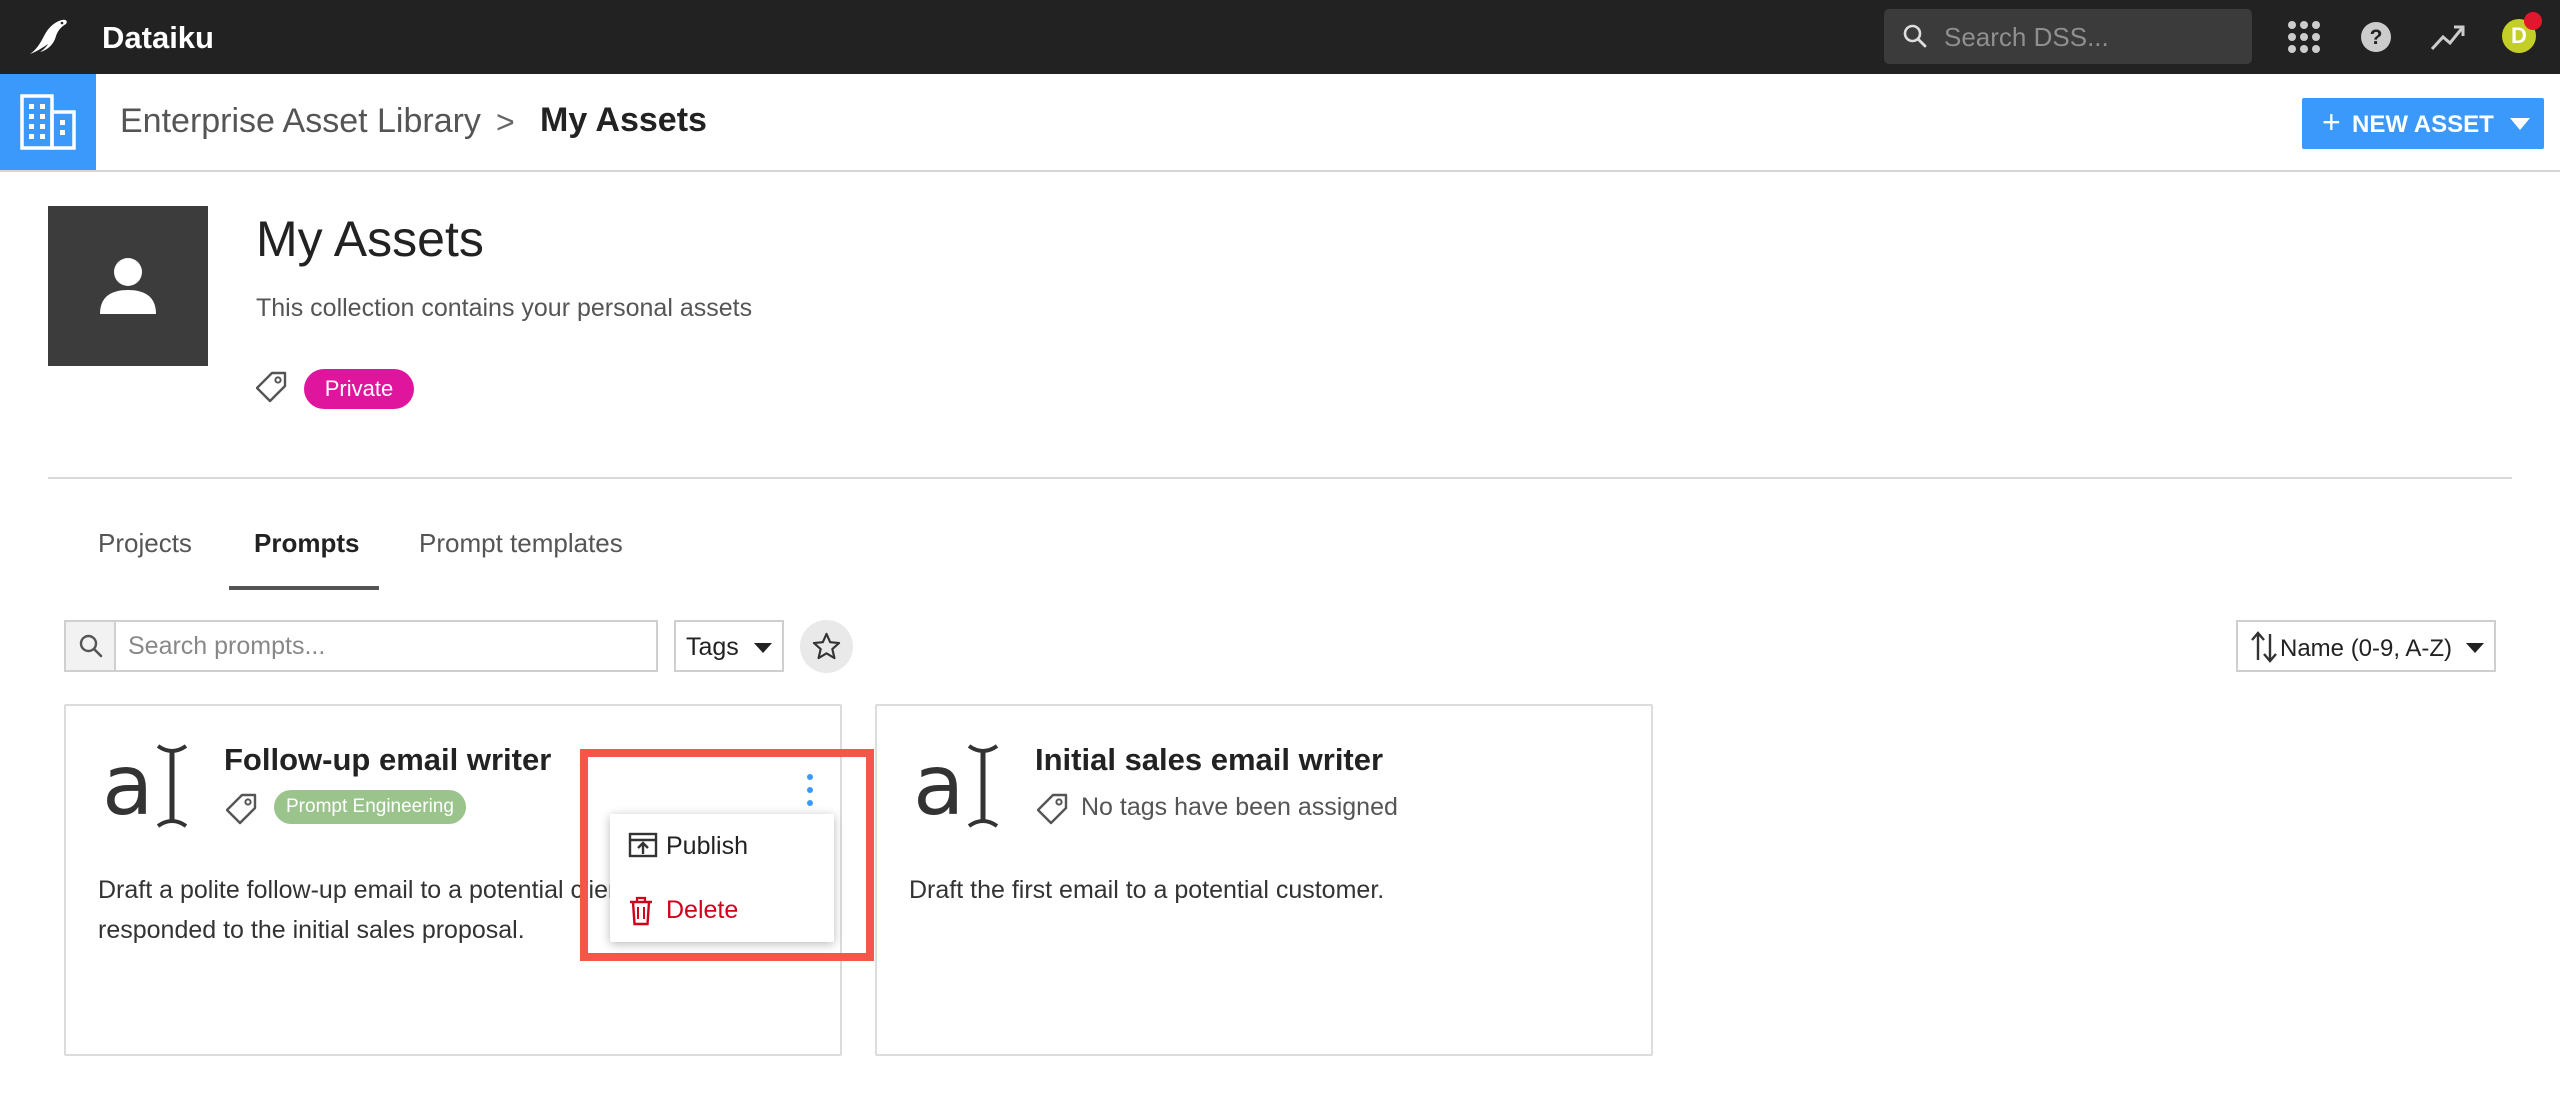 The height and width of the screenshot is (1114, 2560). I want to click on trending-icon, so click(2448, 37).